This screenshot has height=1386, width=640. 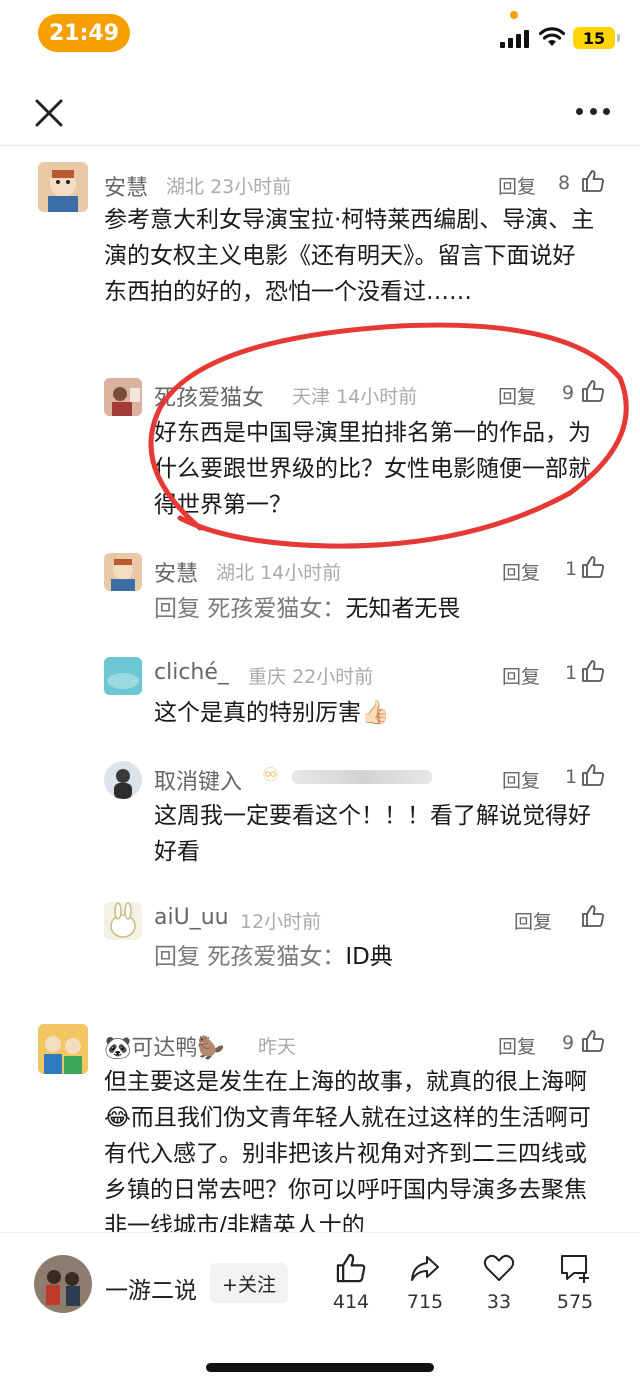 I want to click on like-button: 414, so click(x=351, y=1282).